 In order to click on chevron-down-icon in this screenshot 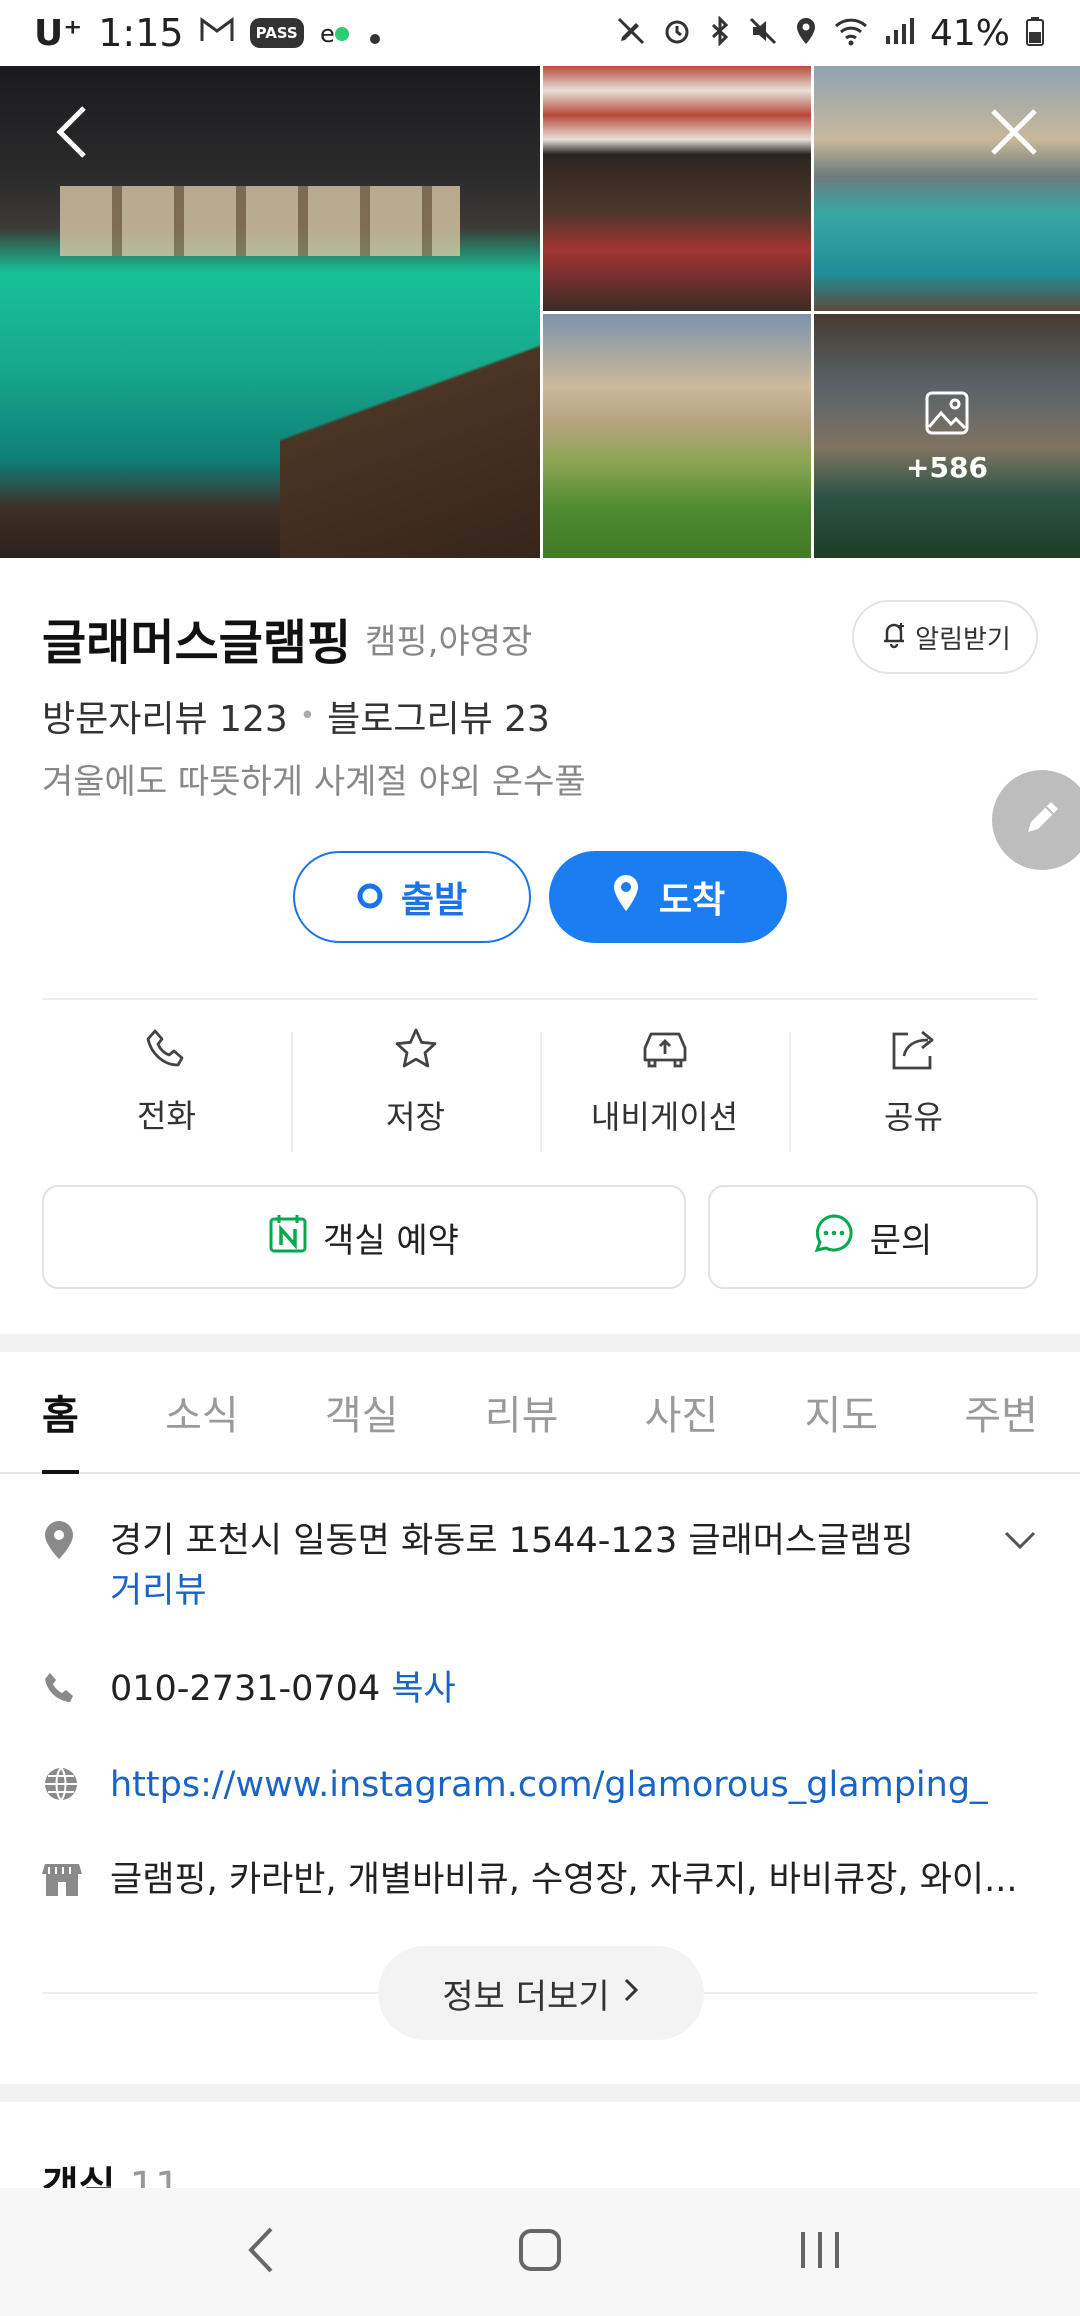, I will do `click(1020, 1542)`.